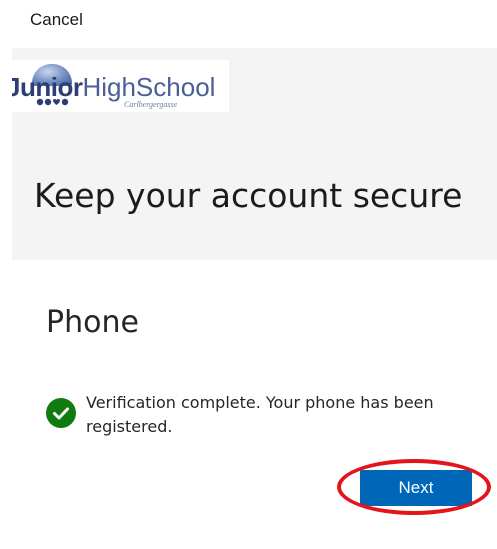  I want to click on logo-word-bold: Junior, so click(47, 87).